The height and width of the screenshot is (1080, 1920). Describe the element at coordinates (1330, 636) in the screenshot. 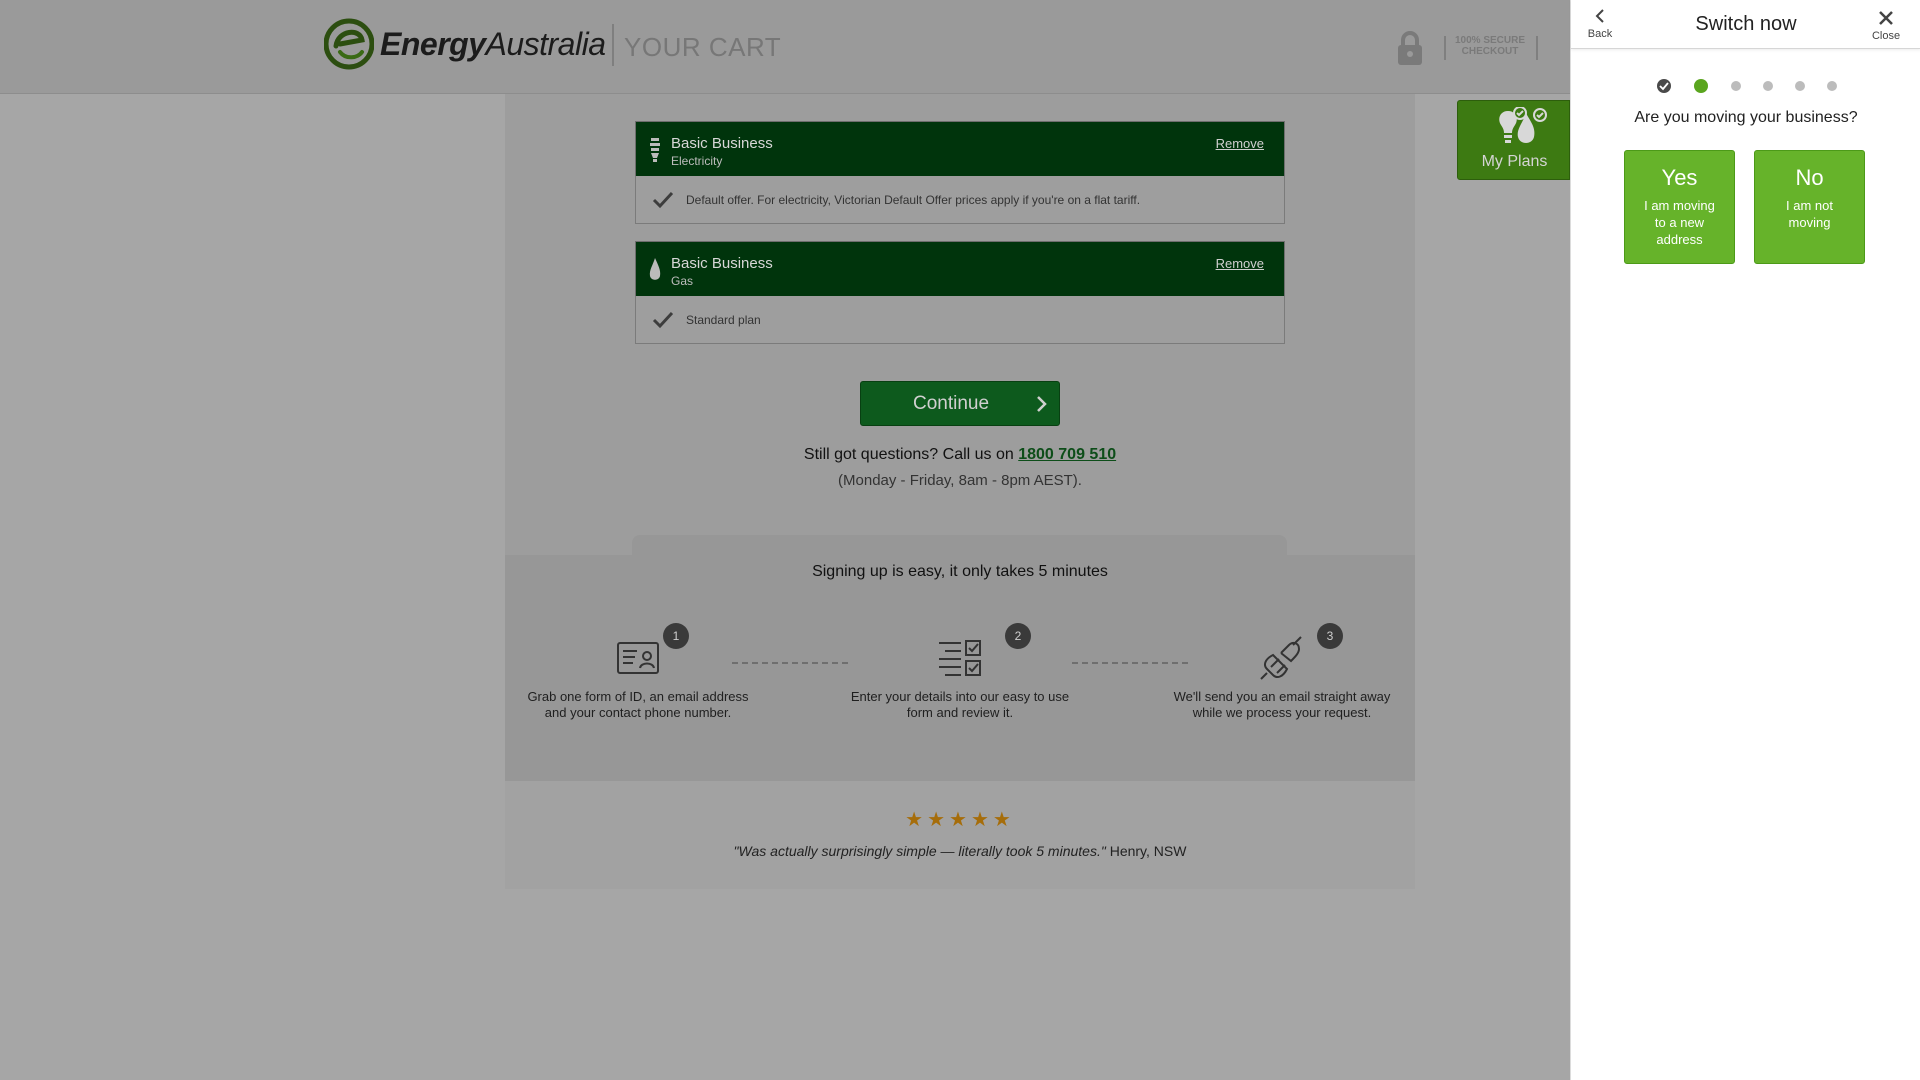

I see `step-number: 3` at that location.